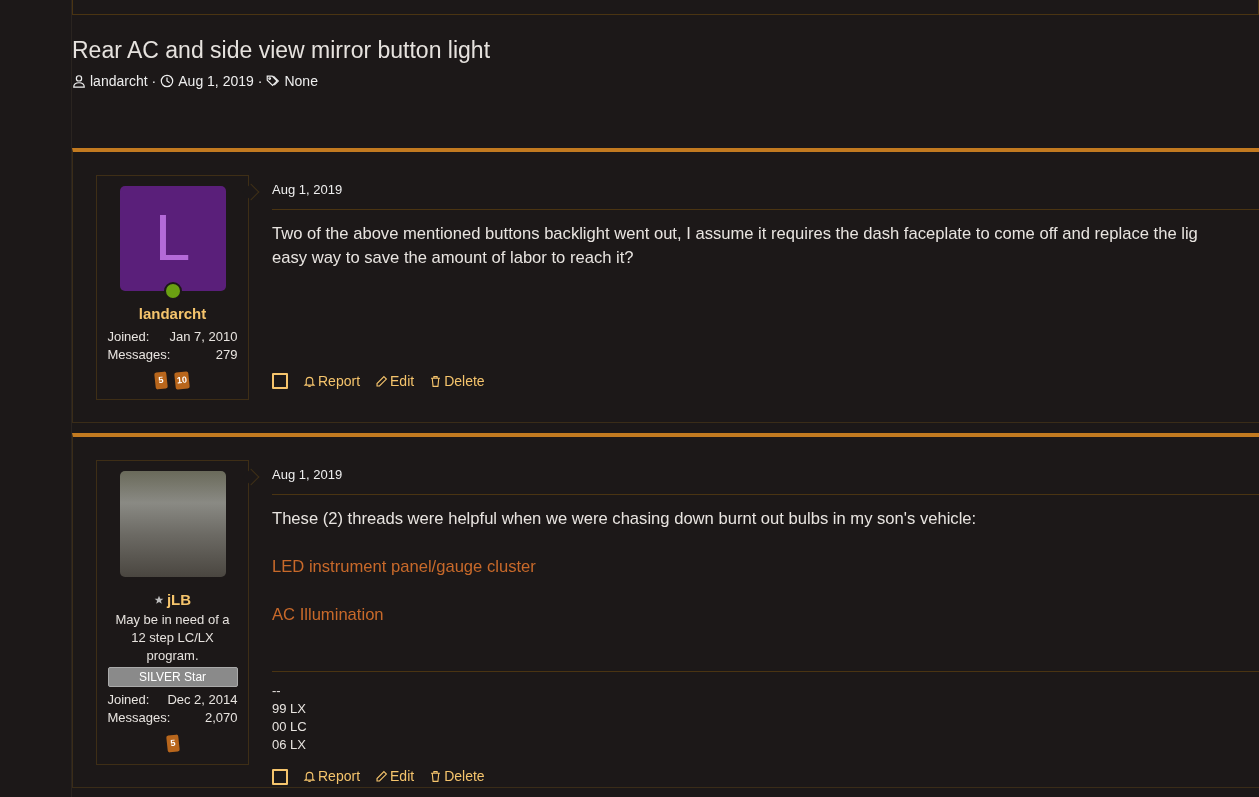  What do you see at coordinates (226, 354) in the screenshot?
I see `stat-value: 279` at bounding box center [226, 354].